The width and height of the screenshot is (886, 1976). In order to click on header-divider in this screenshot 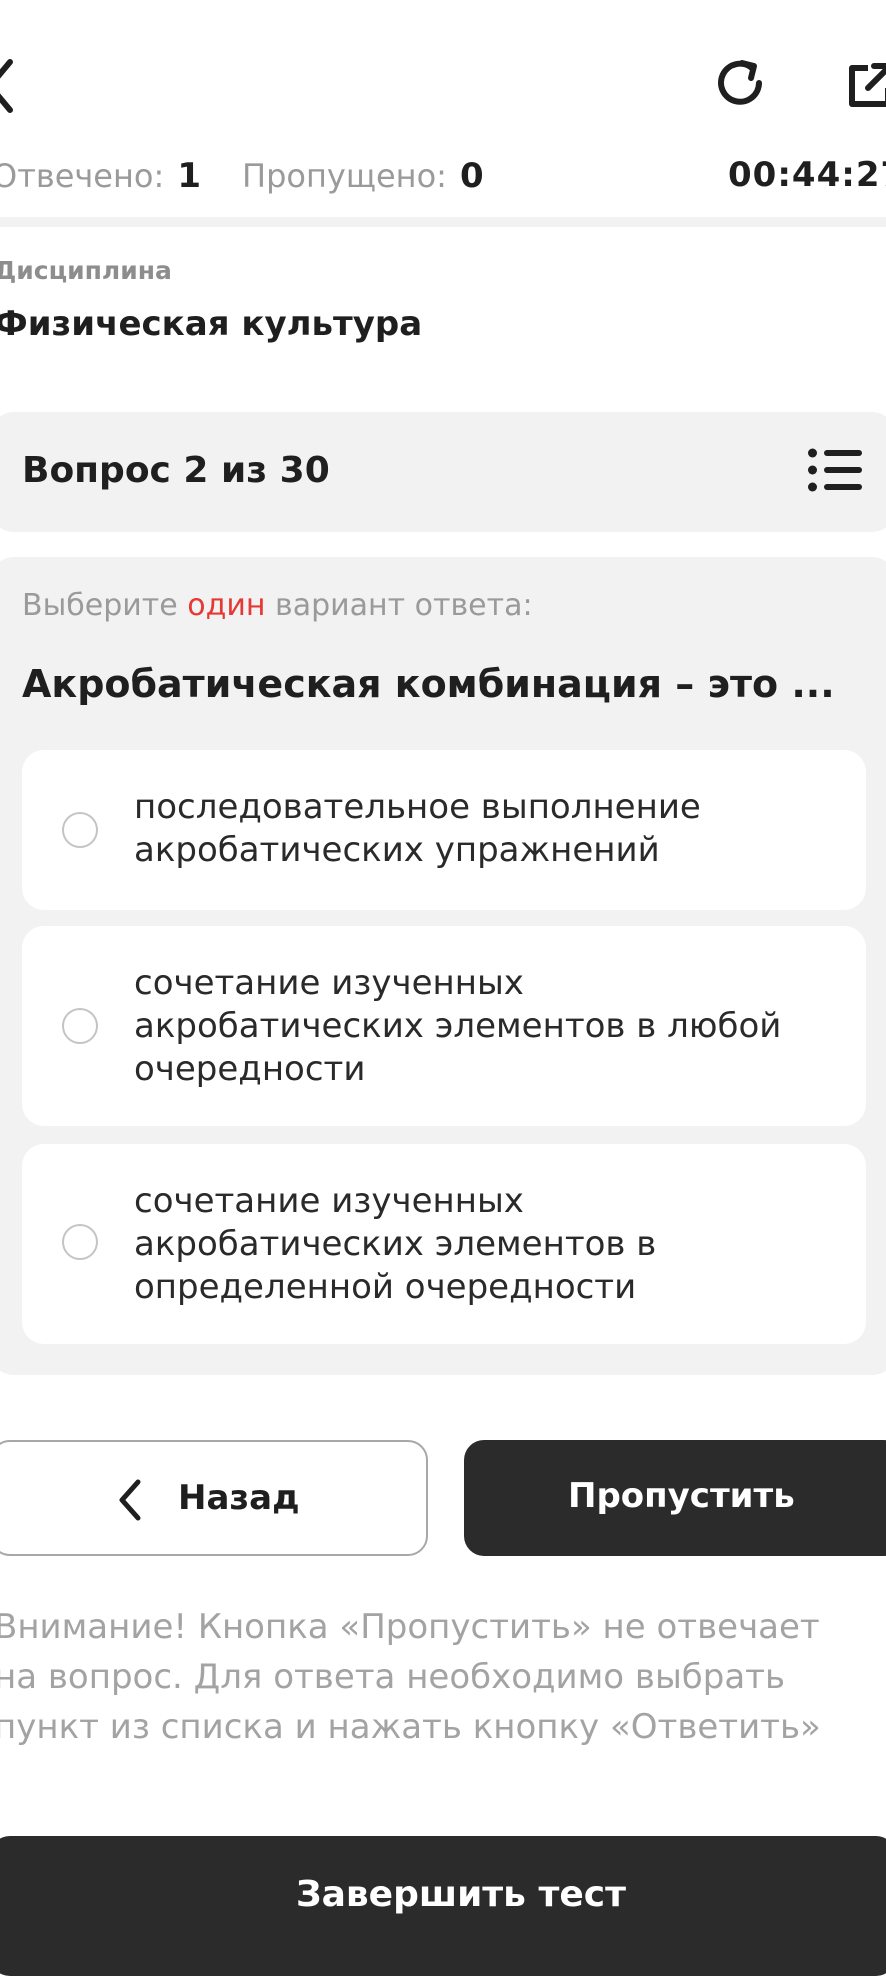, I will do `click(443, 222)`.